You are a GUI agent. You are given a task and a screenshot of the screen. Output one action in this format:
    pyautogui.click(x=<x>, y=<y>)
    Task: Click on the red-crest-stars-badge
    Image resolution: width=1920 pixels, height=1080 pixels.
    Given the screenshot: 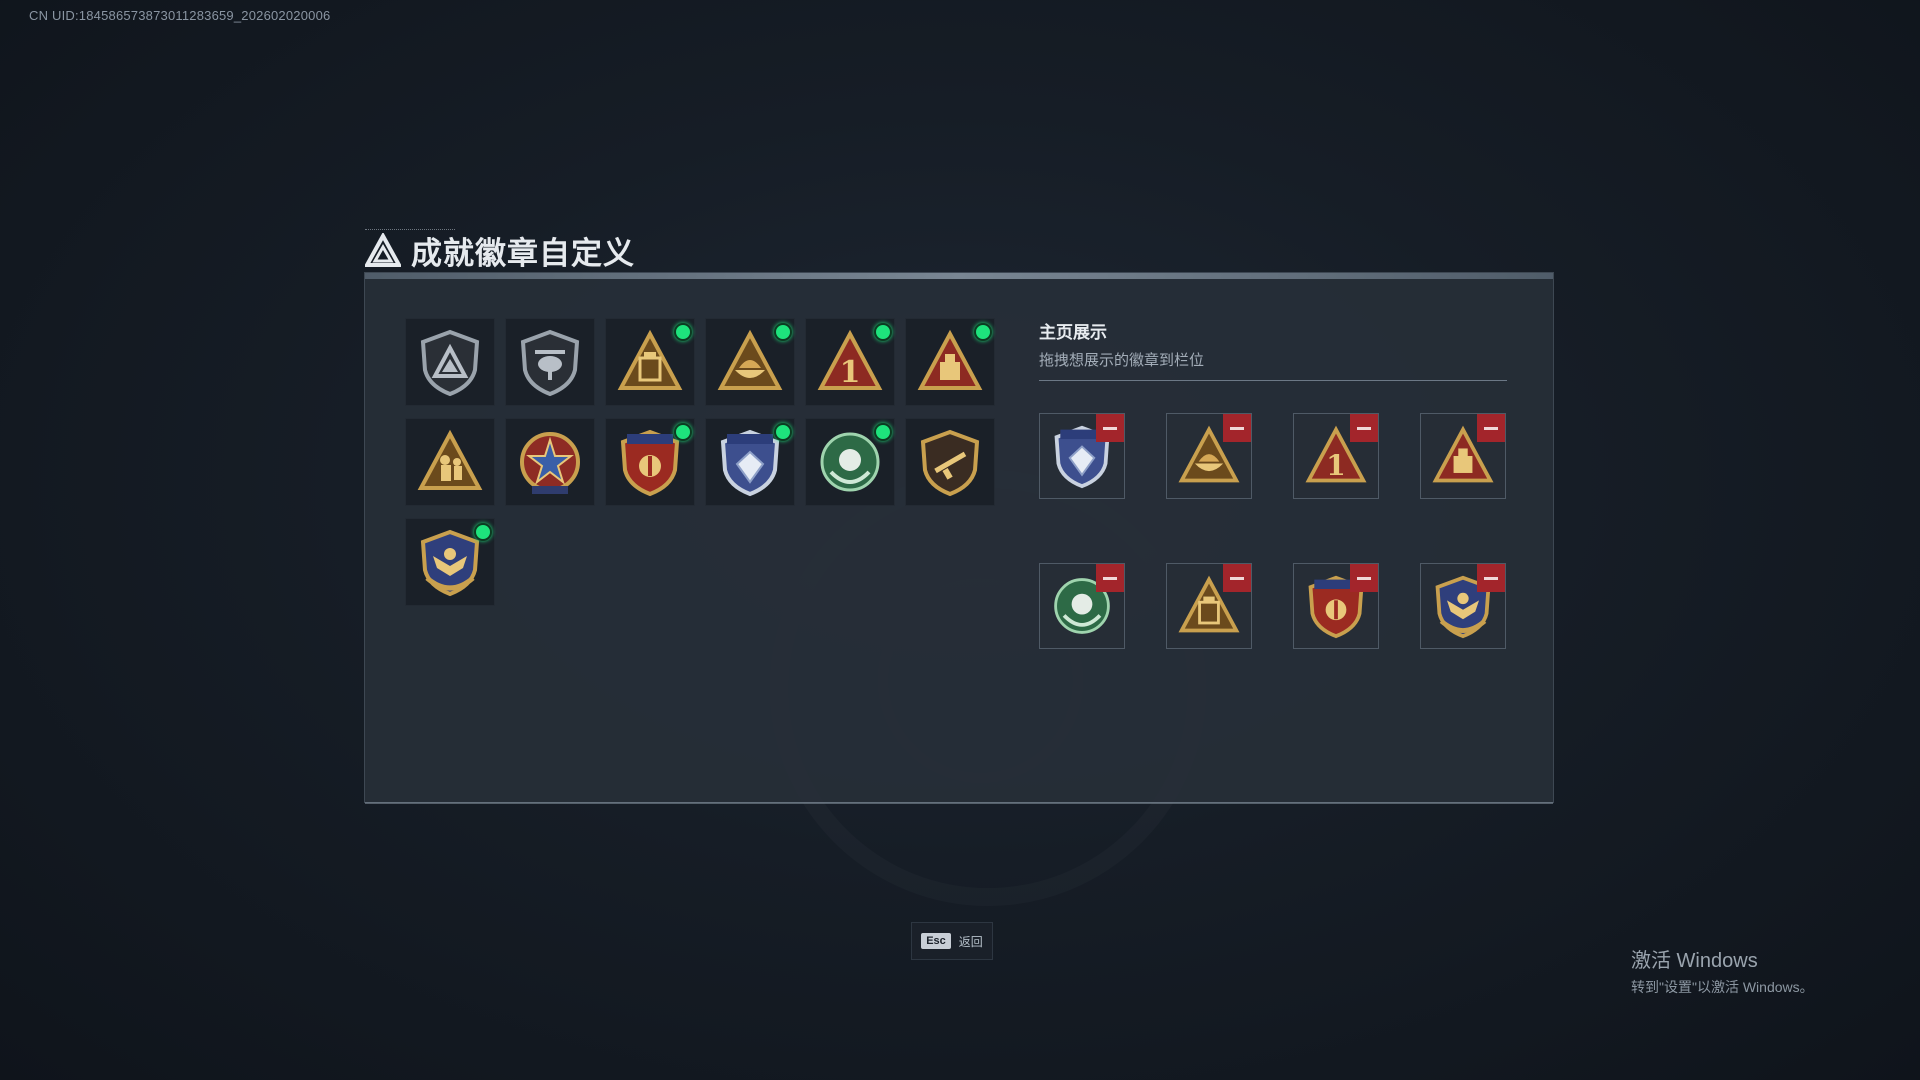 What is the action you would take?
    pyautogui.click(x=650, y=462)
    